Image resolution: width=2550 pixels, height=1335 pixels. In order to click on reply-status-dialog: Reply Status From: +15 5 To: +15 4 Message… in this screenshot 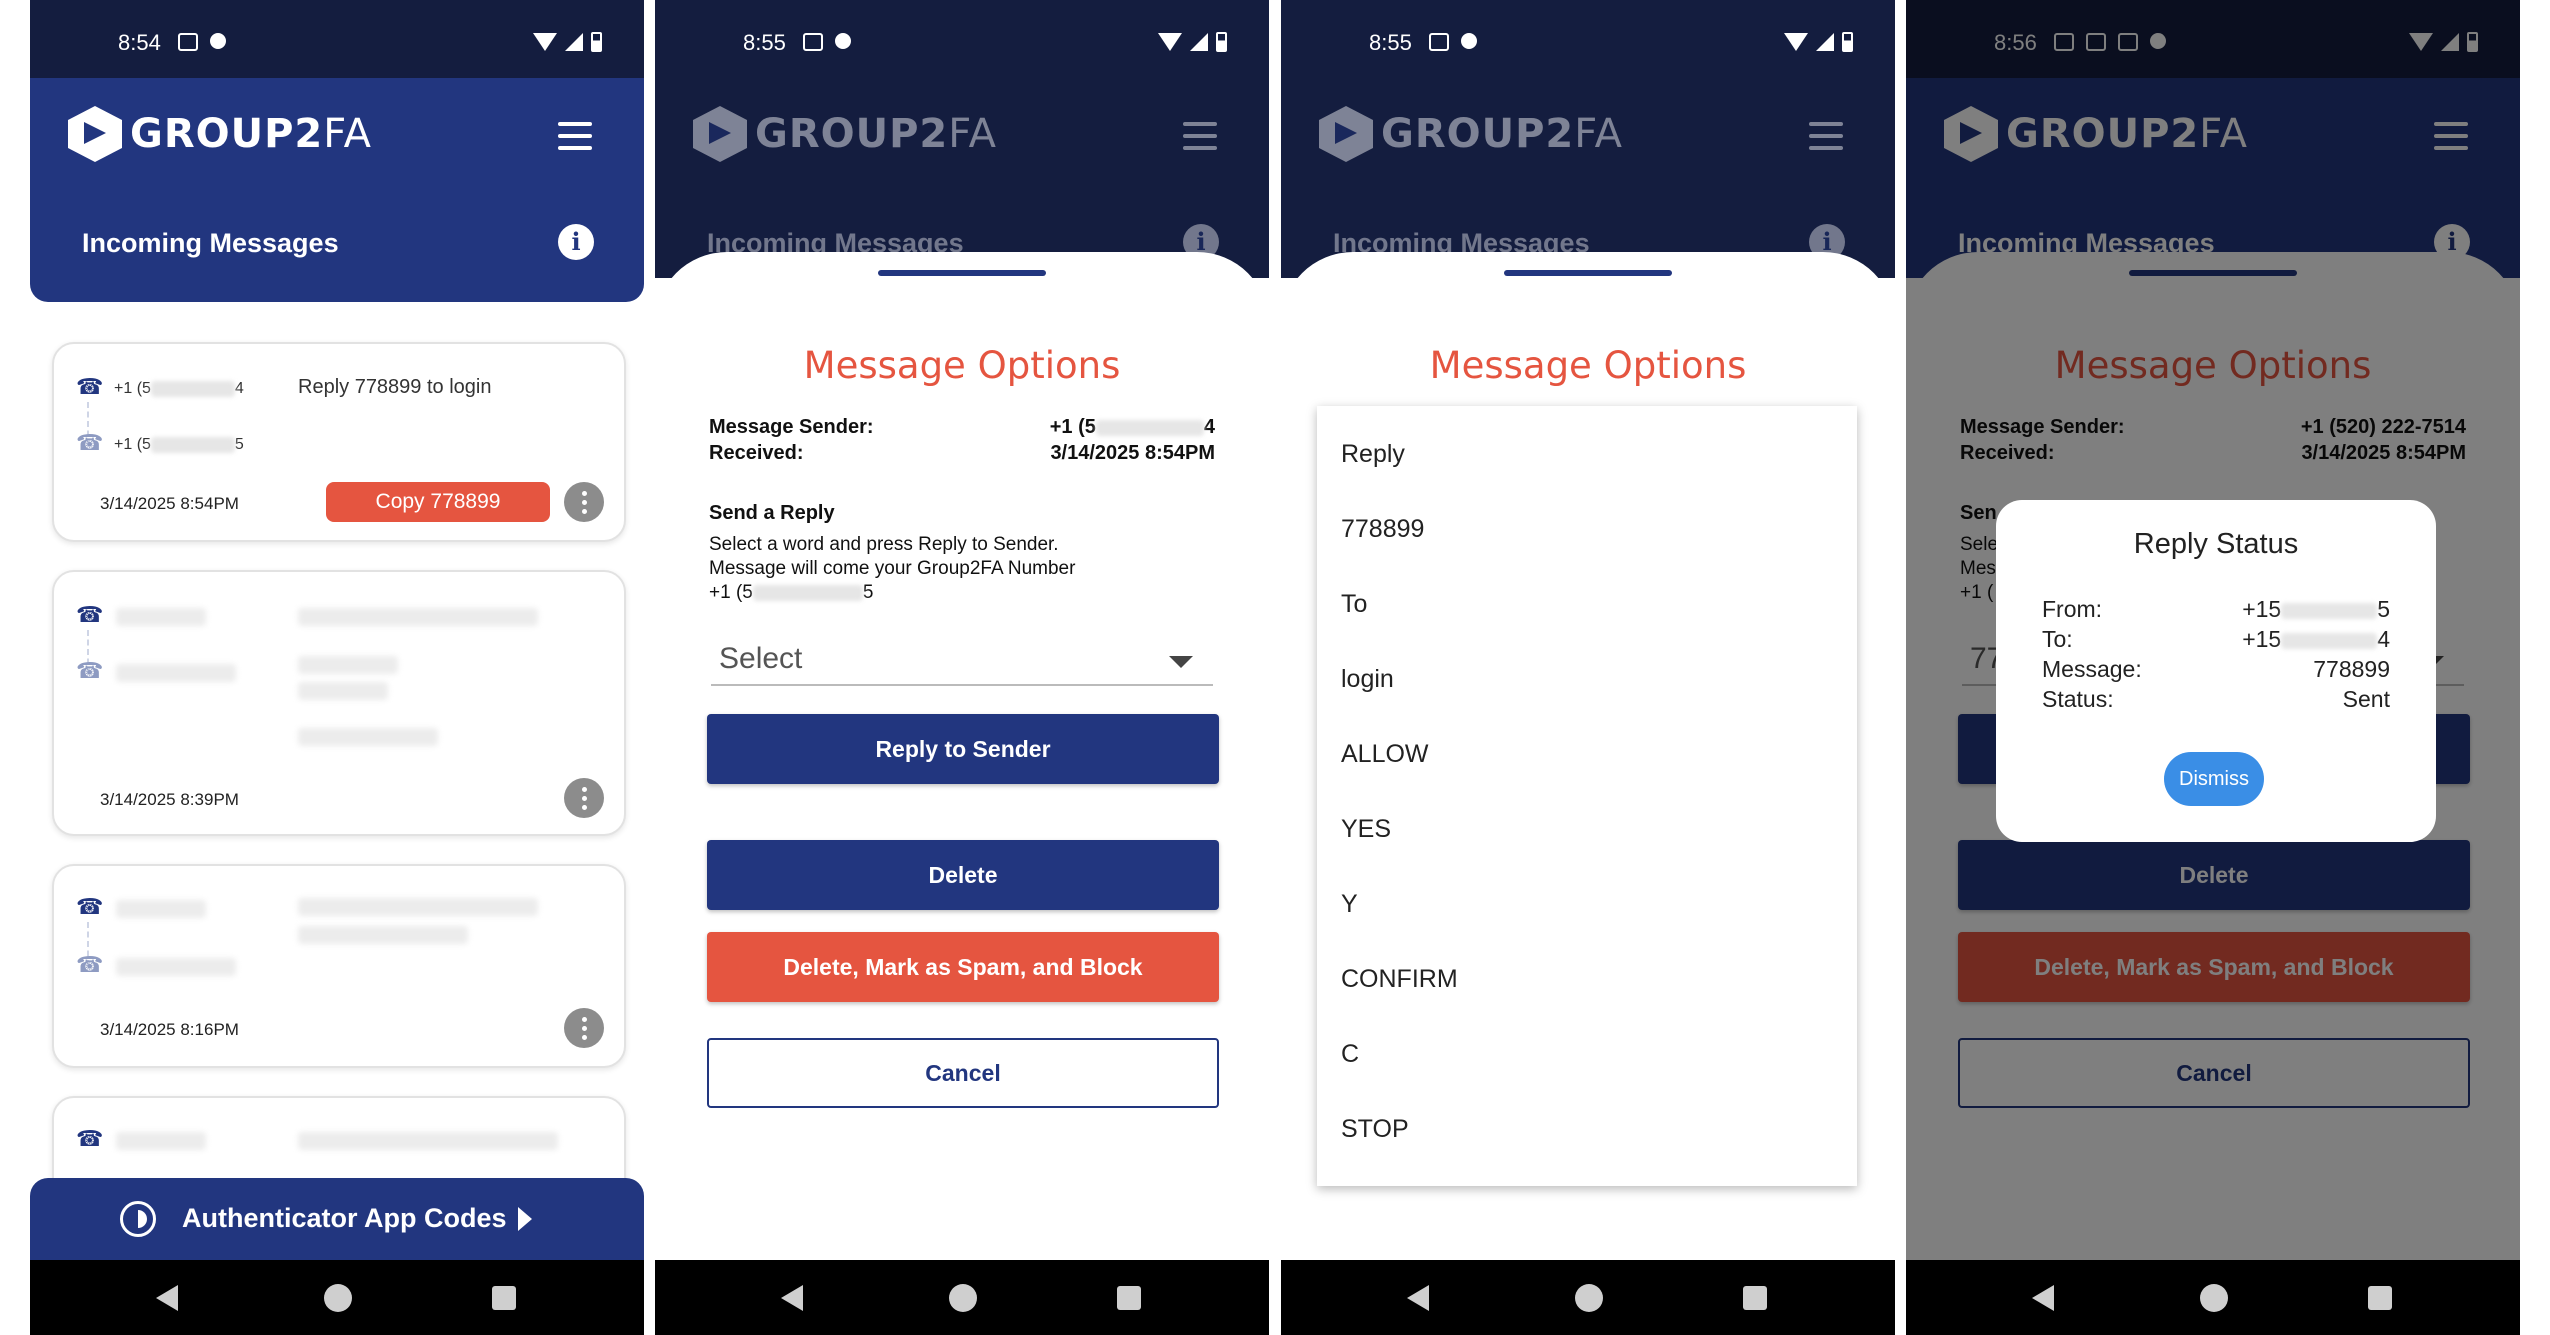, I will do `click(2216, 671)`.